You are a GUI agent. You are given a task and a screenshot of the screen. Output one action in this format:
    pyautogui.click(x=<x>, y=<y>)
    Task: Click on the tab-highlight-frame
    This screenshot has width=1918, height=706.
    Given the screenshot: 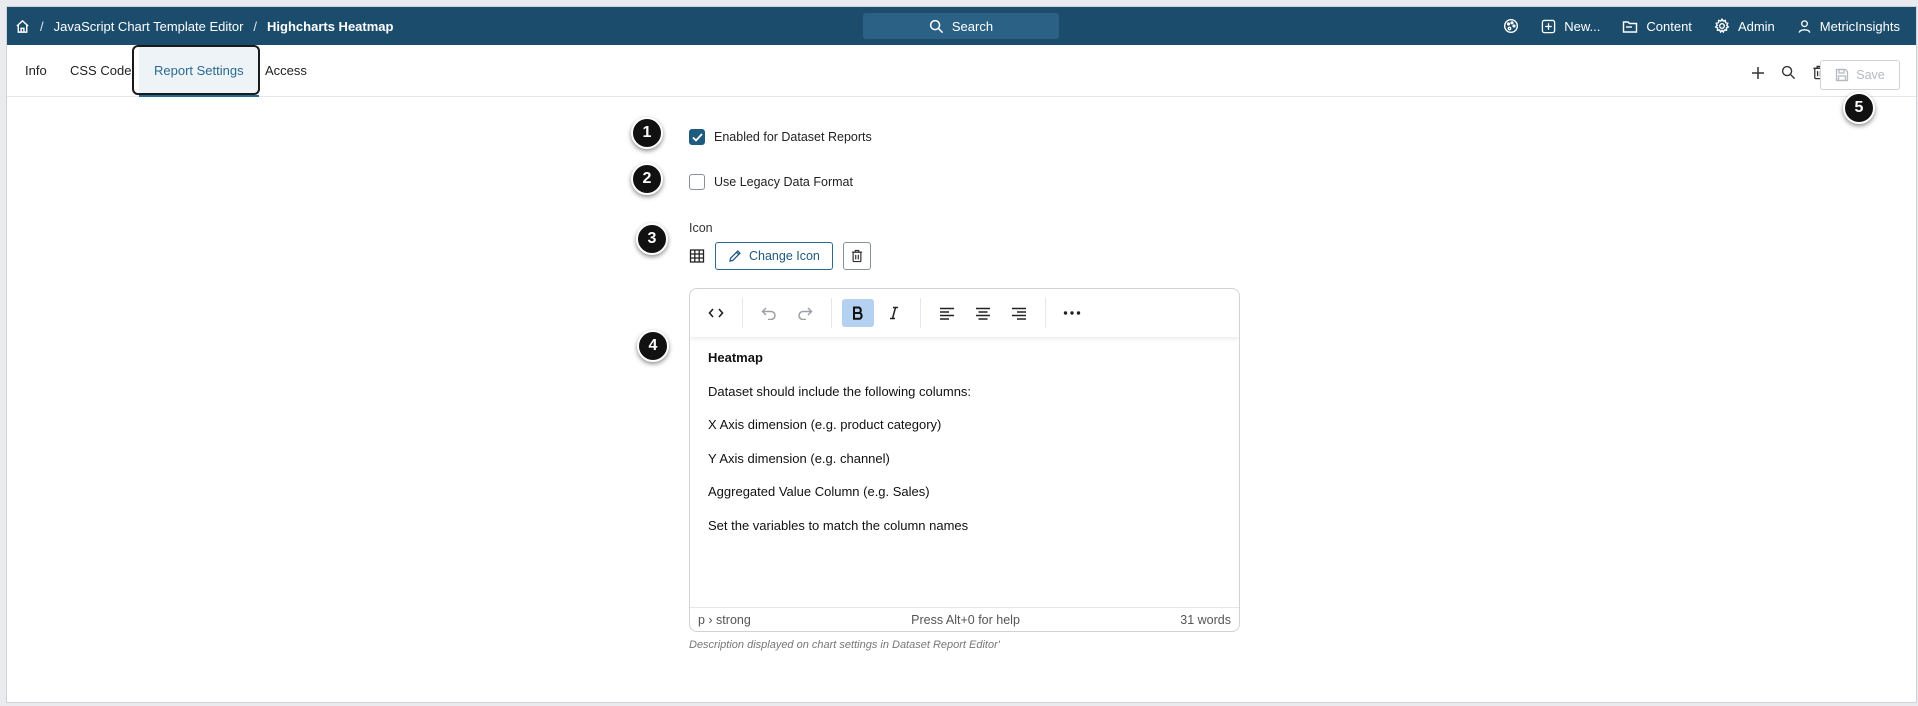 What is the action you would take?
    pyautogui.click(x=196, y=70)
    